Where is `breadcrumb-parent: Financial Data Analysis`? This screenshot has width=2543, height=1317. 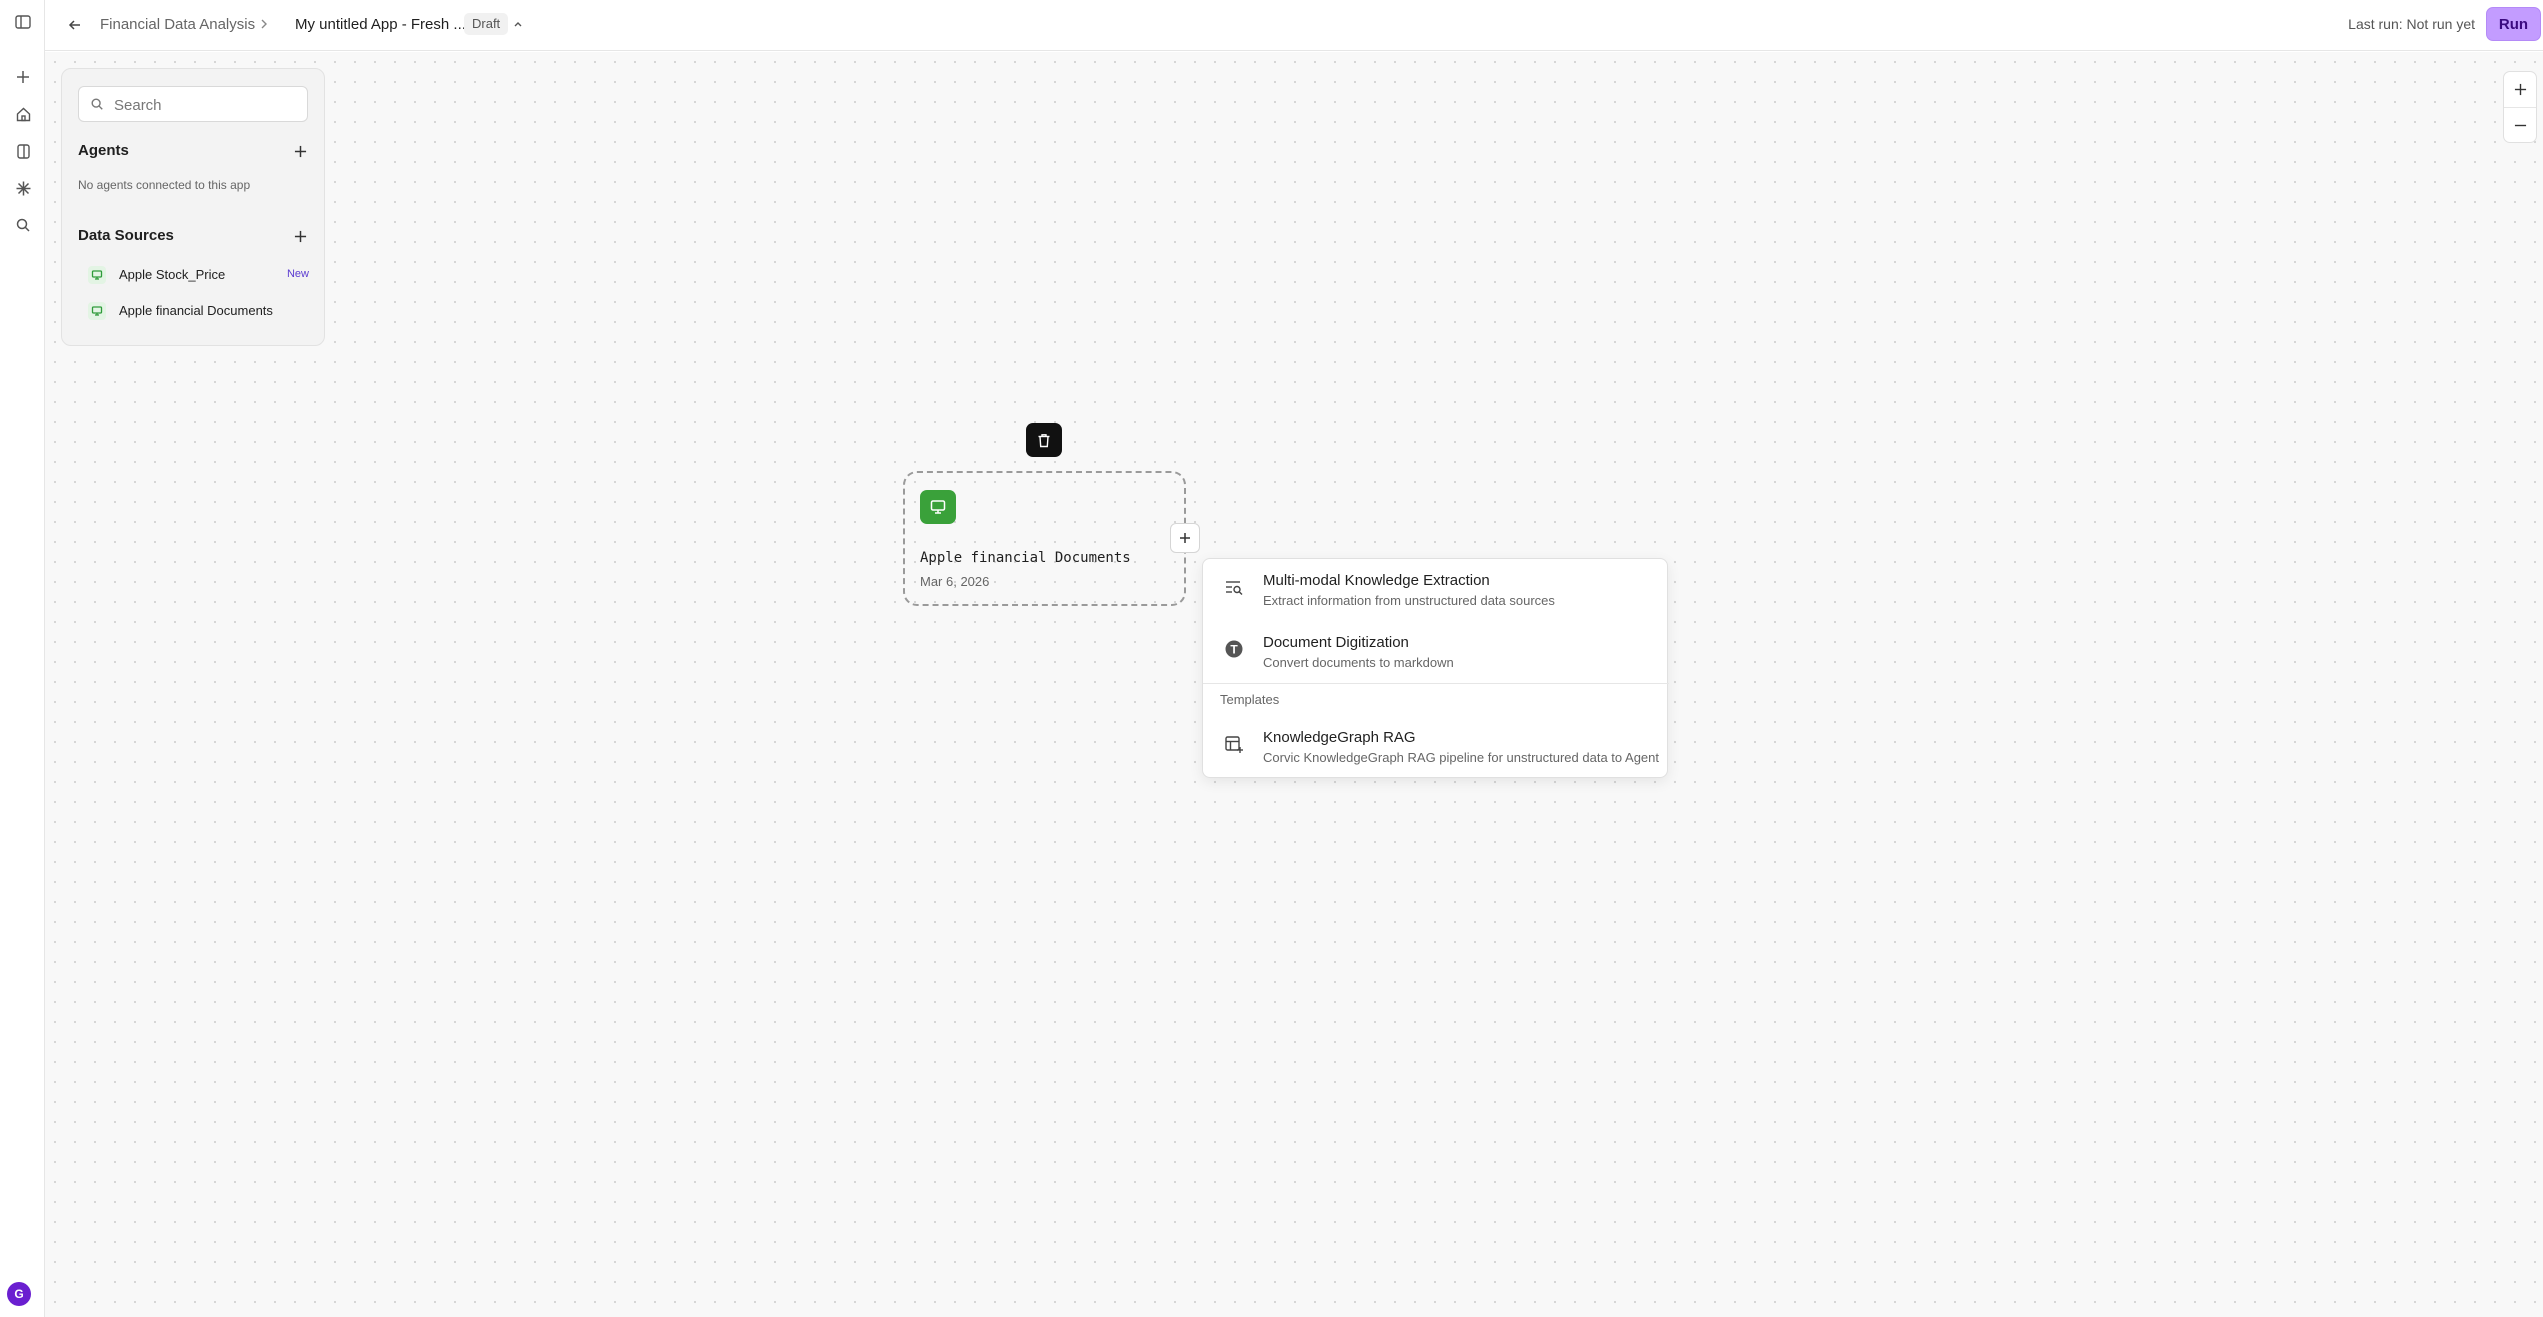
breadcrumb-parent: Financial Data Analysis is located at coordinates (177, 24).